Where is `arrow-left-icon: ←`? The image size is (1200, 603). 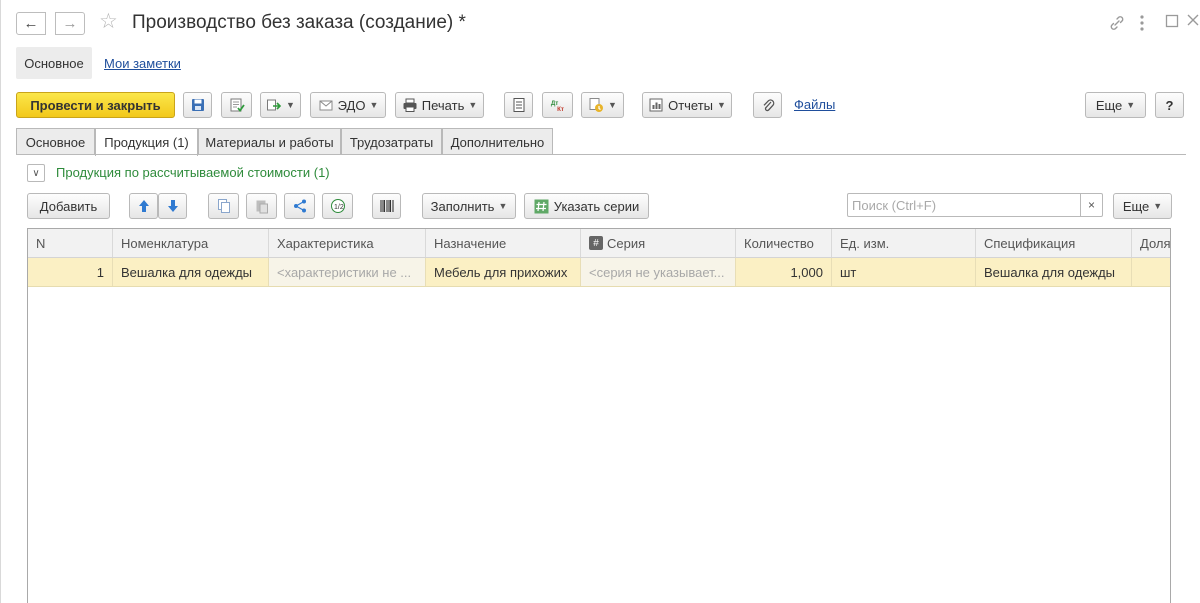 arrow-left-icon: ← is located at coordinates (31, 23).